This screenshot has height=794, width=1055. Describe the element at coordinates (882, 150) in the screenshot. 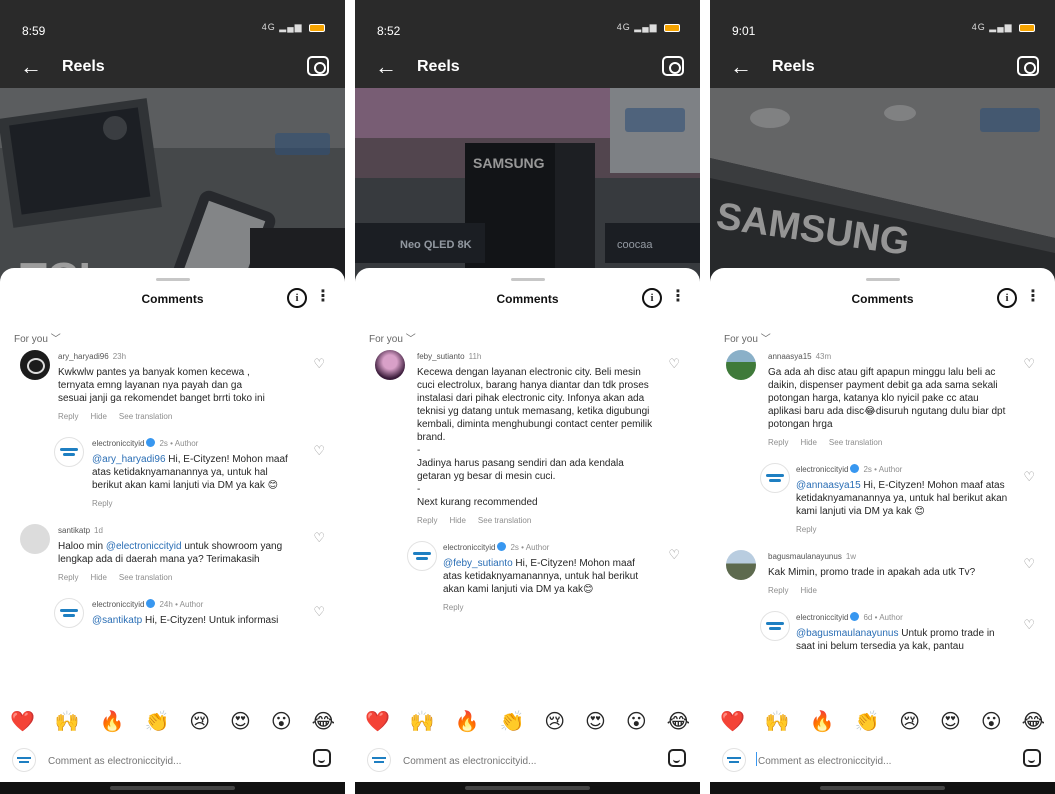

I see `reel-video: SAMSUNG 9:01 4G ▂▄▆ ← Reels` at that location.